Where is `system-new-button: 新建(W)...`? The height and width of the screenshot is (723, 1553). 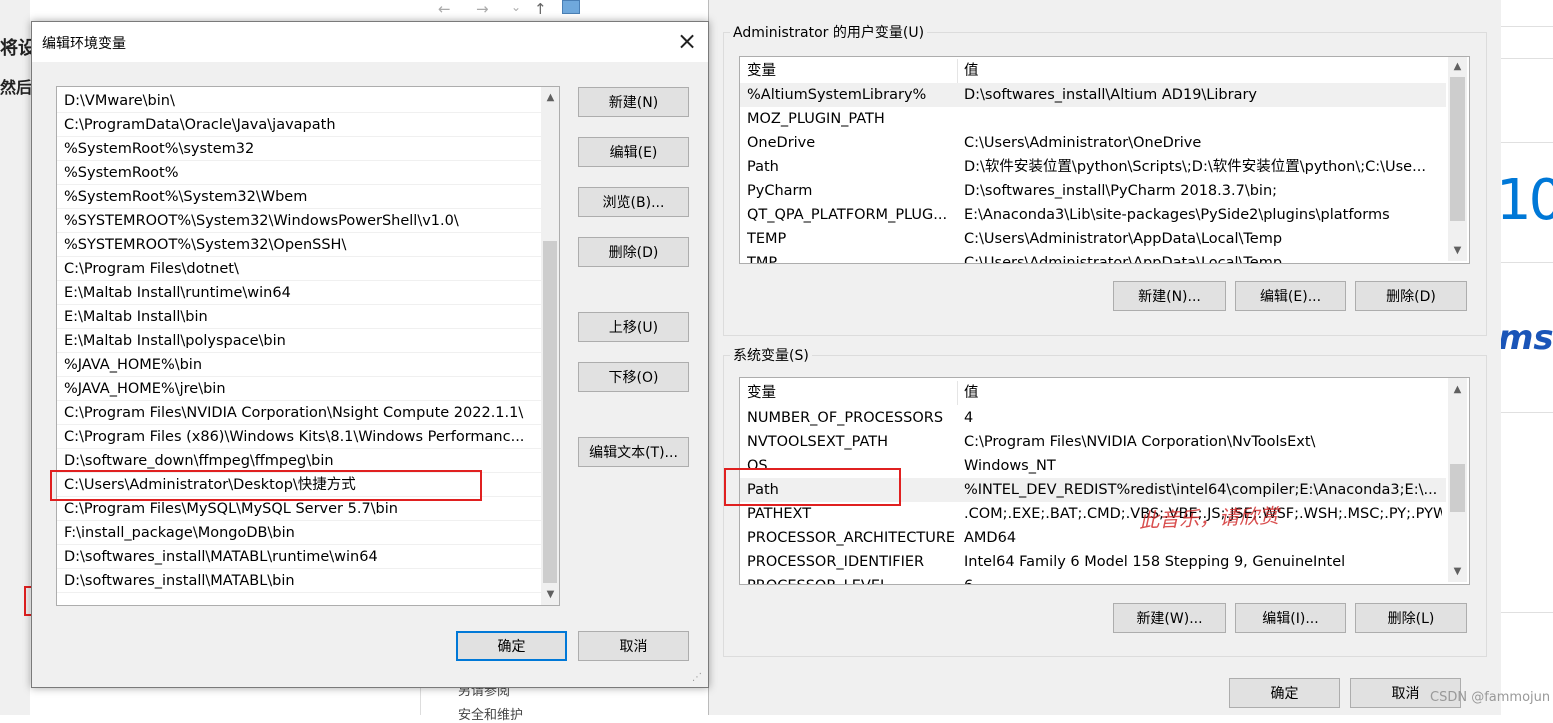
system-new-button: 新建(W)... is located at coordinates (1169, 618).